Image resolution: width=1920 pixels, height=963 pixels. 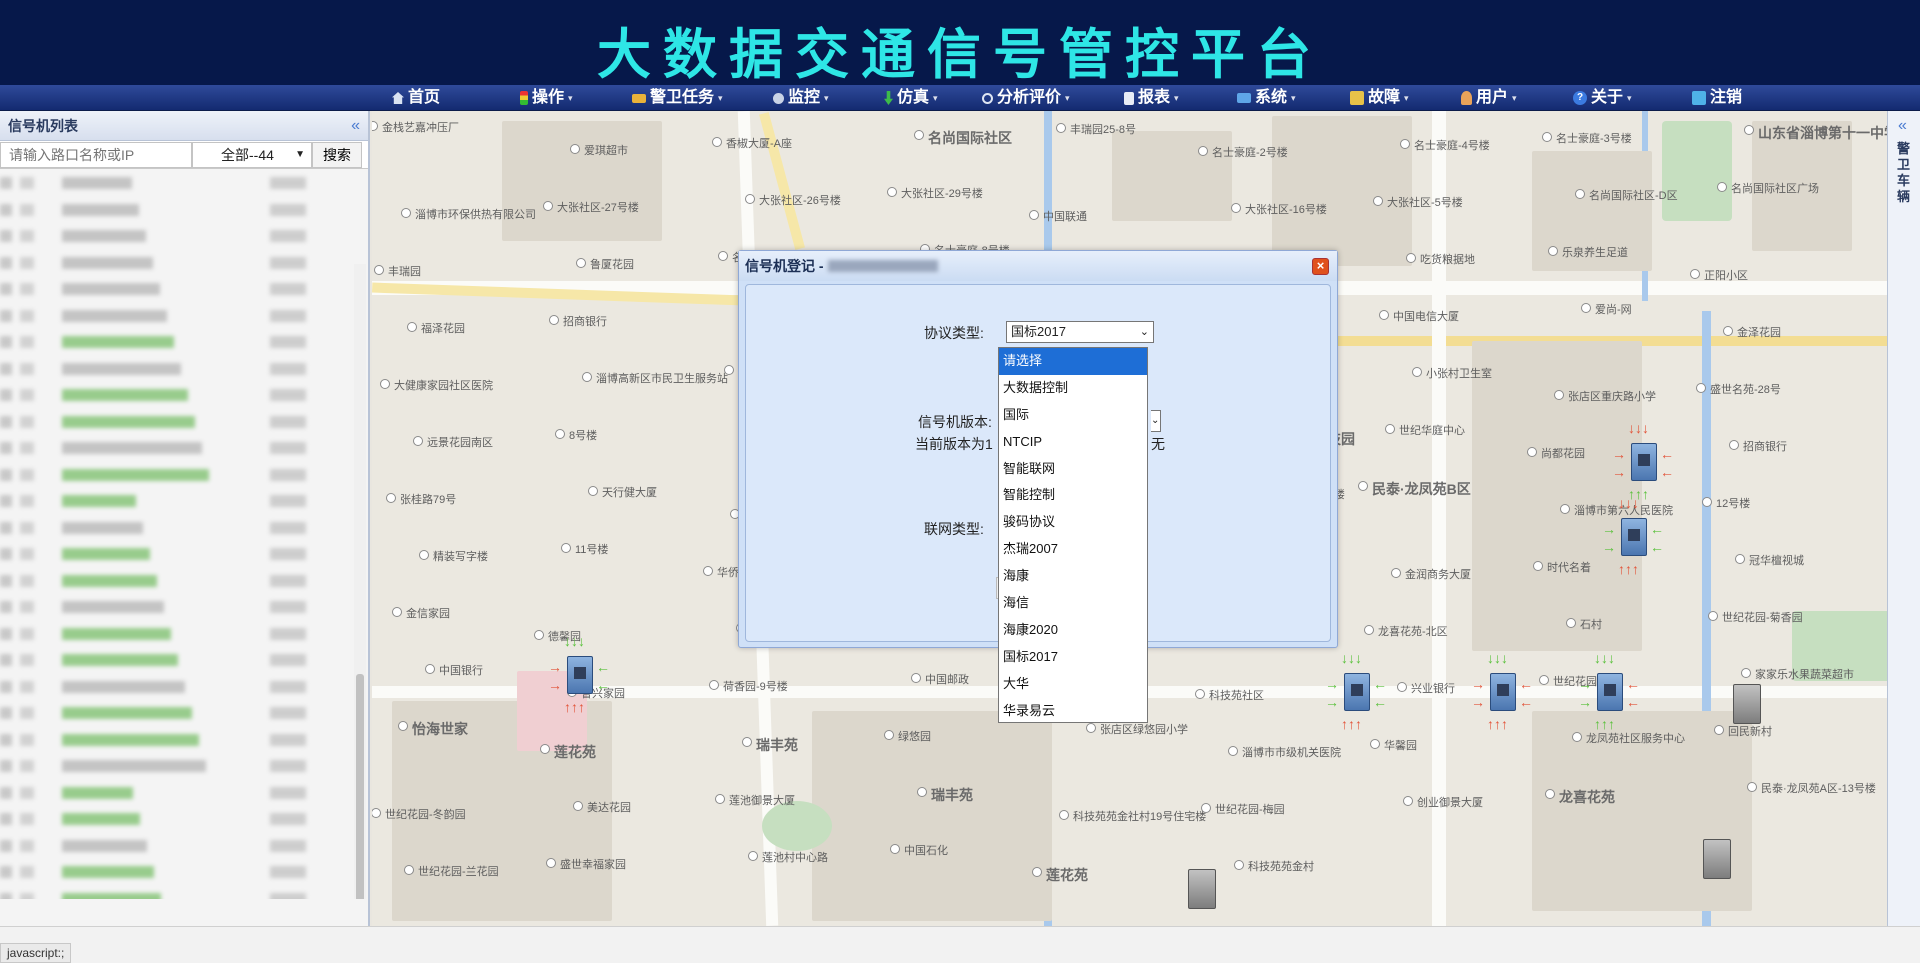 What do you see at coordinates (1151, 98) in the screenshot?
I see `nav-report: 报表 ▾` at bounding box center [1151, 98].